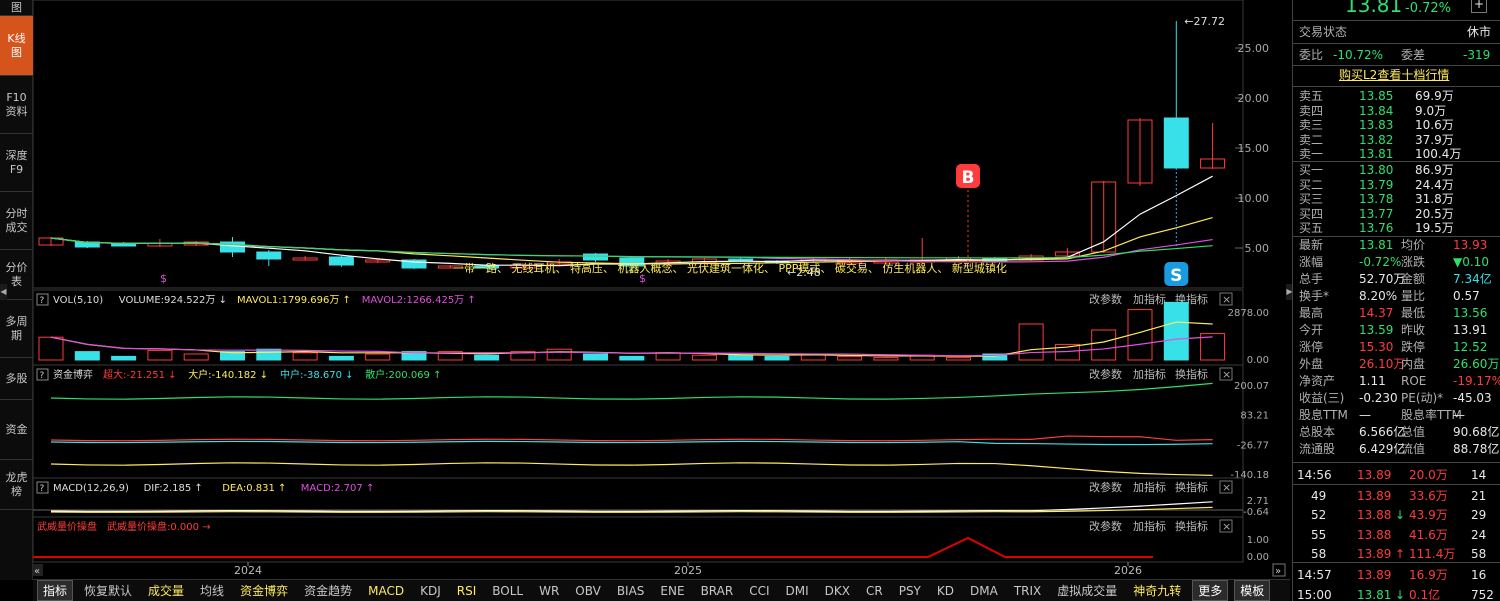 The width and height of the screenshot is (1500, 601). What do you see at coordinates (1027, 591) in the screenshot?
I see `indicator-tab-22: TRIX` at bounding box center [1027, 591].